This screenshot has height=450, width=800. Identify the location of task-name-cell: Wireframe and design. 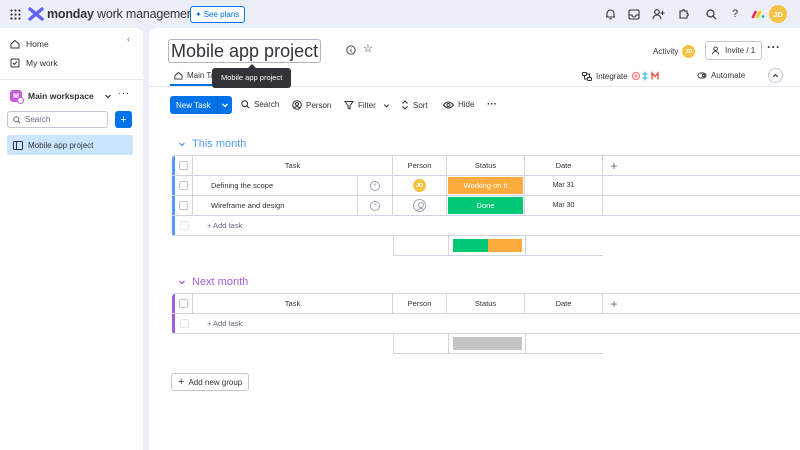
(275, 205).